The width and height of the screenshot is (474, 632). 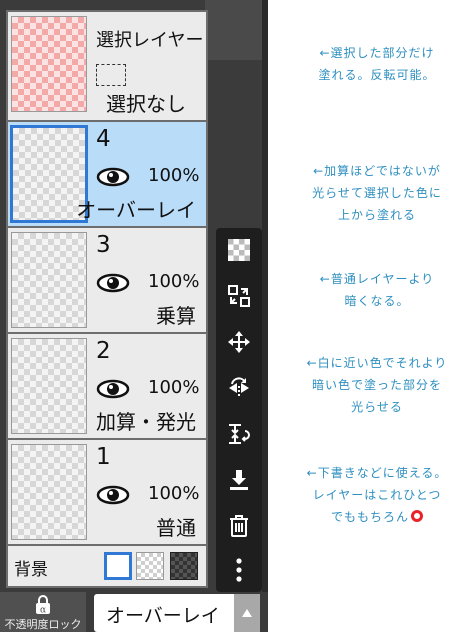 I want to click on import-icon, so click(x=239, y=480).